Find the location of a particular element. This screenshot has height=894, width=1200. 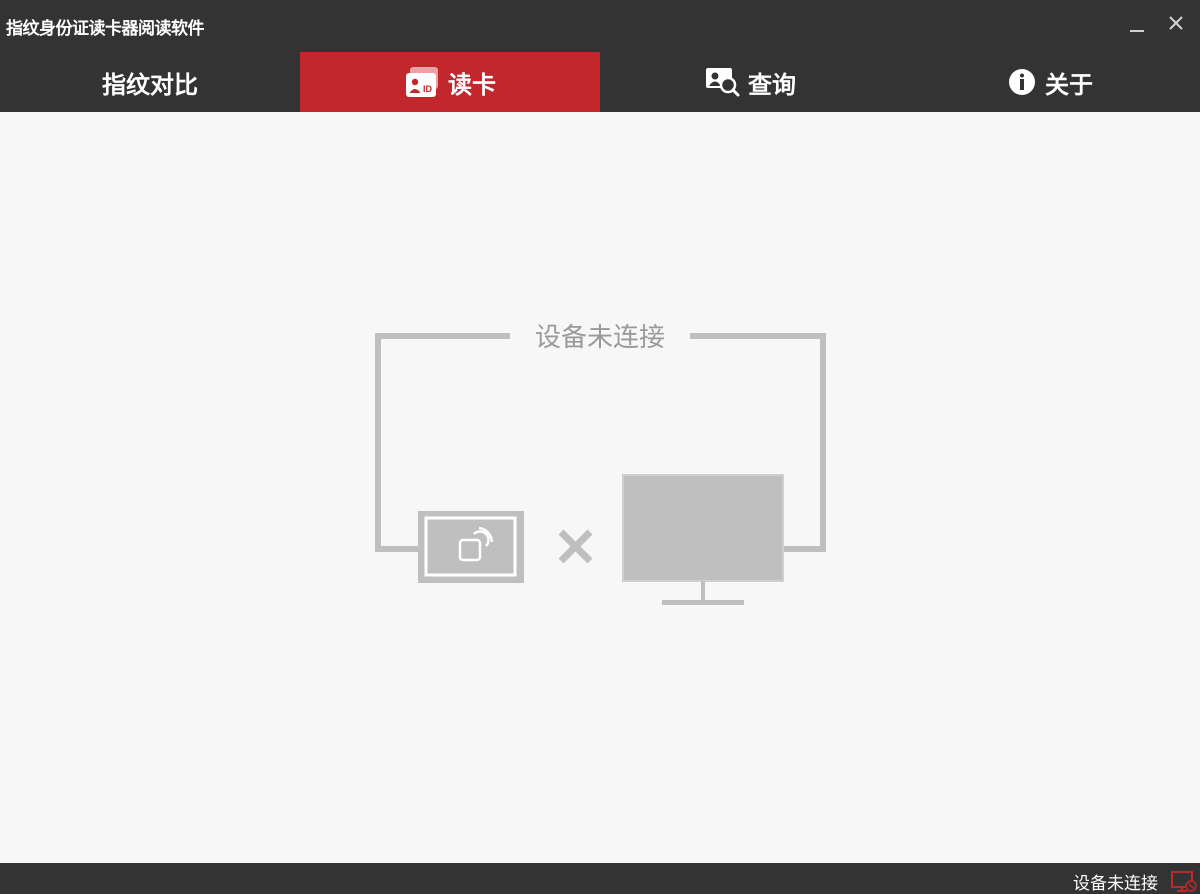

tab-label: 指纹对比 is located at coordinates (150, 84).